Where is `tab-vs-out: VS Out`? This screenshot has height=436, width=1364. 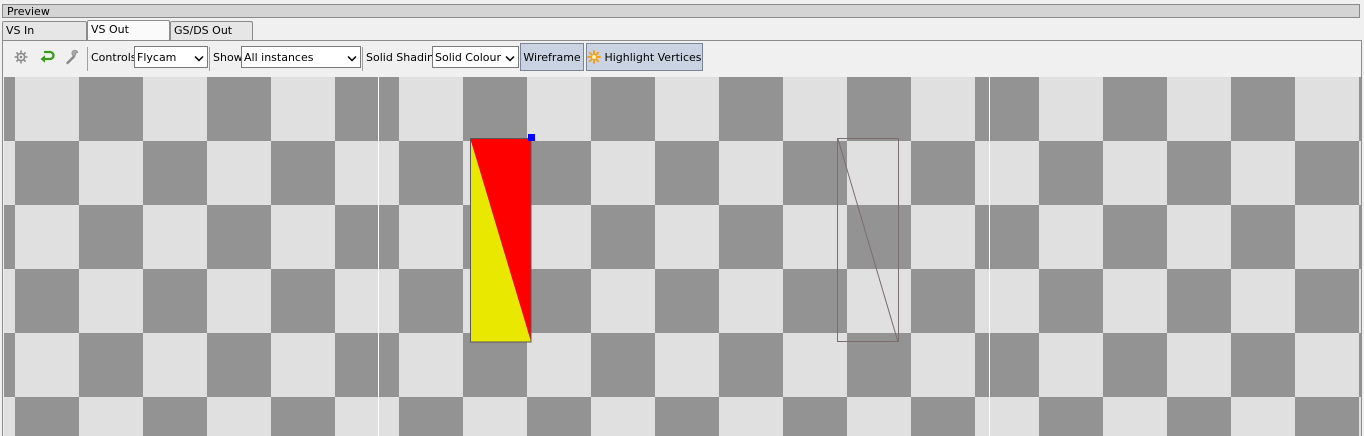
tab-vs-out: VS Out is located at coordinates (128, 30).